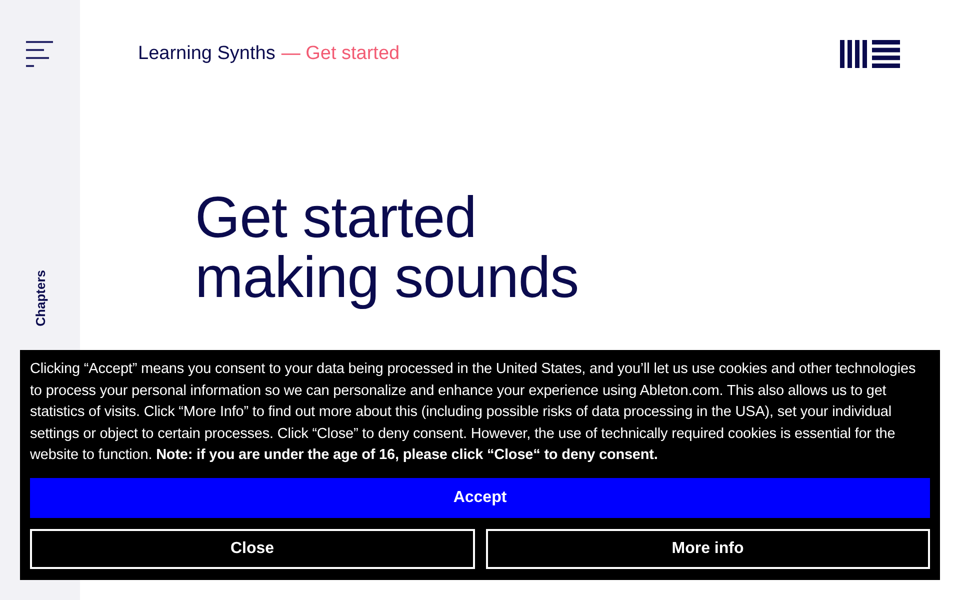 The height and width of the screenshot is (600, 960). I want to click on accept-button: Accept, so click(480, 498).